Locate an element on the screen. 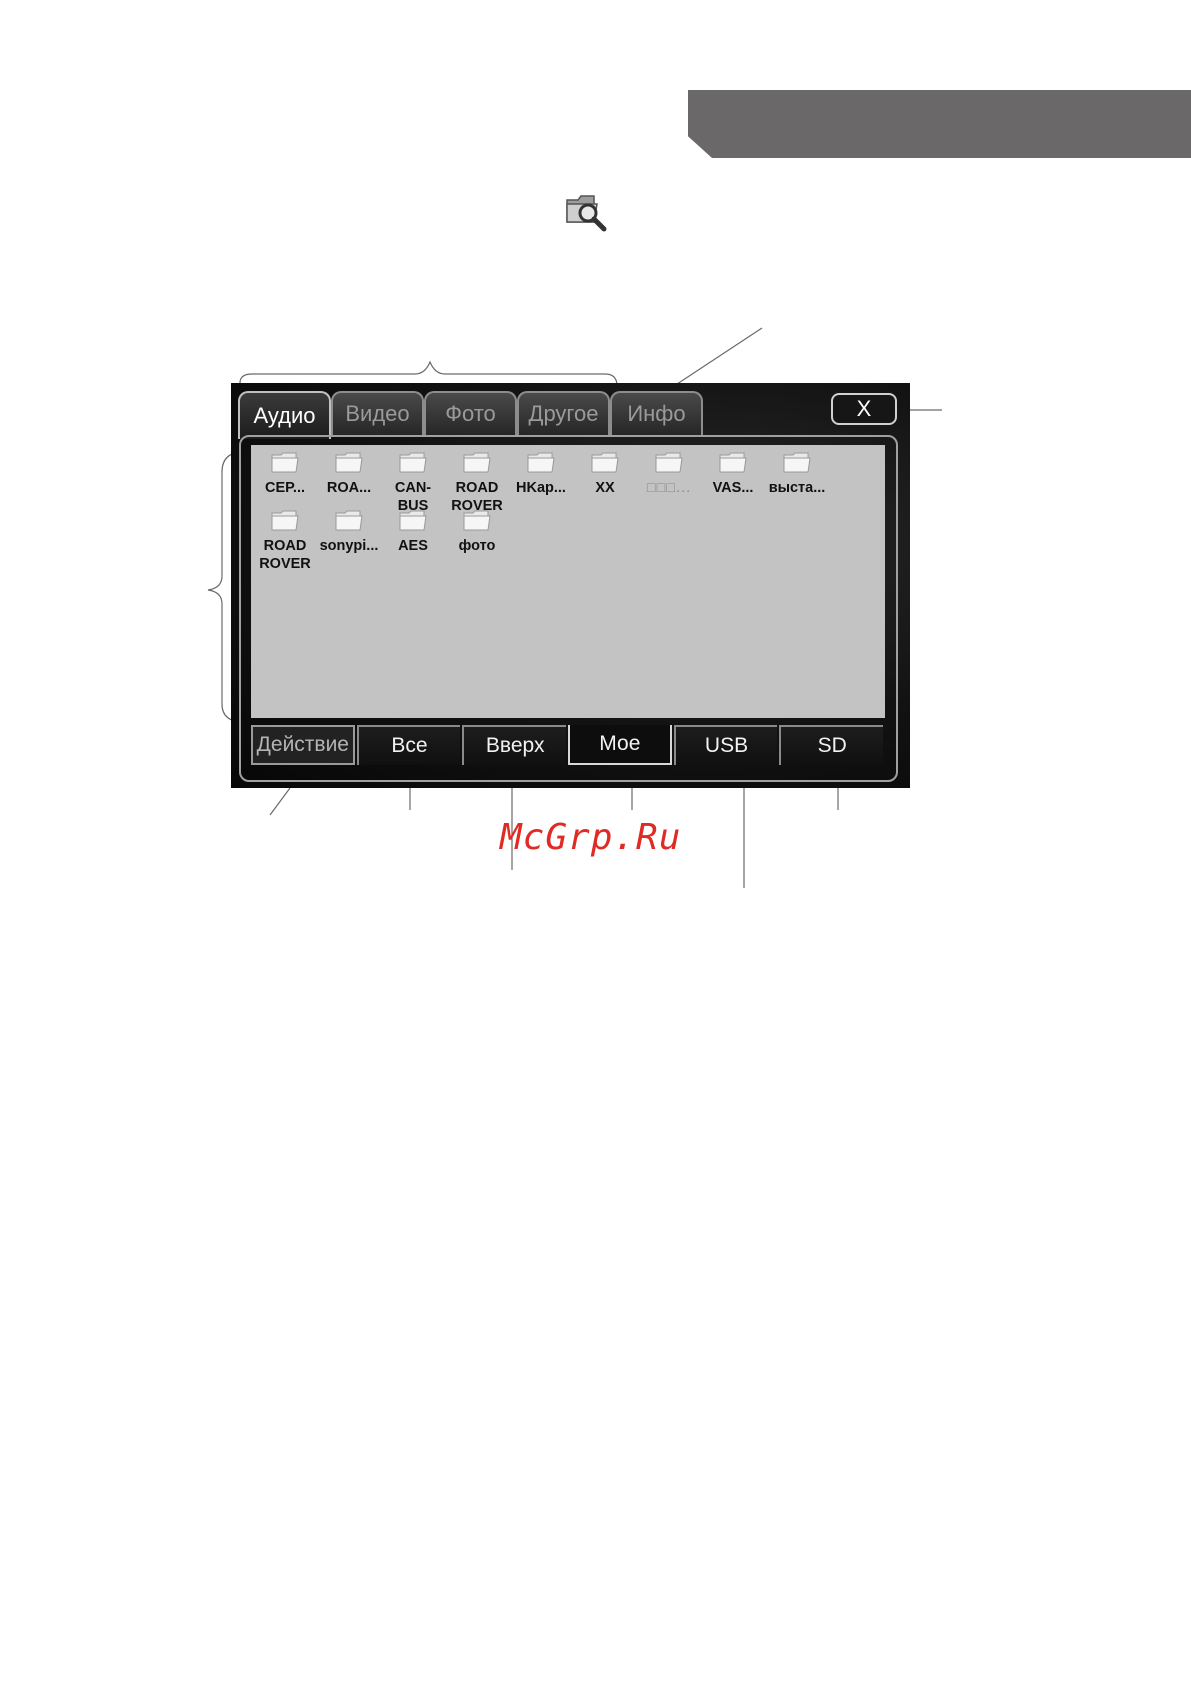 This screenshot has width=1191, height=1684. search-folder-icon is located at coordinates (586, 213).